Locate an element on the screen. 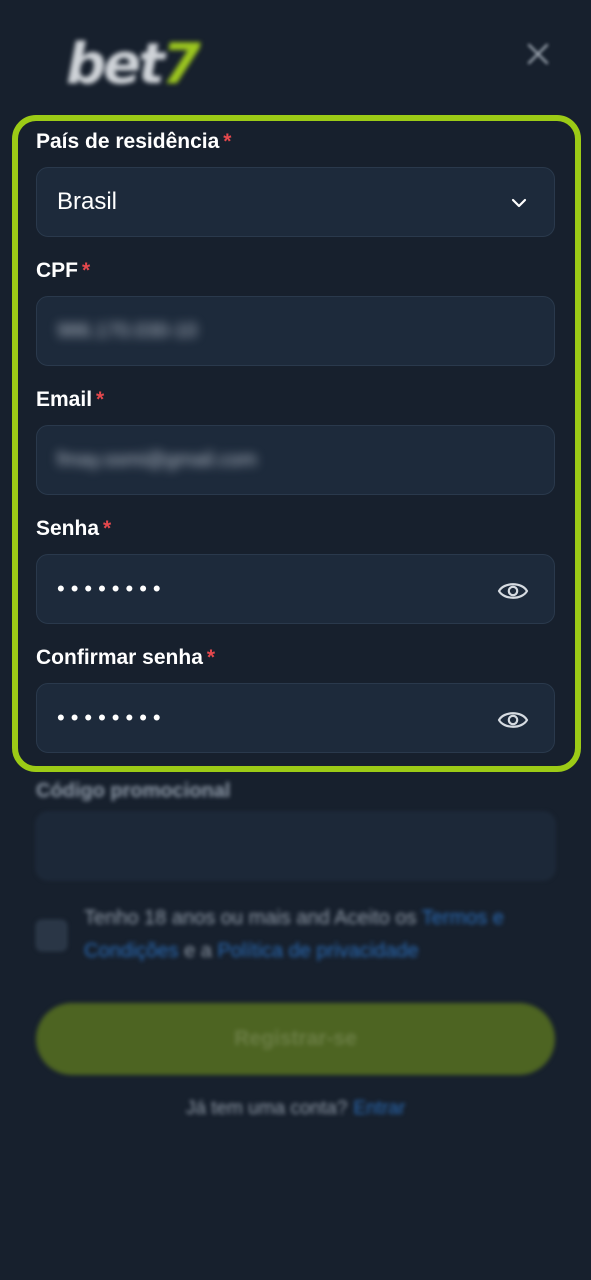 Image resolution: width=591 pixels, height=1280 pixels. country-value: Brasil is located at coordinates (87, 201).